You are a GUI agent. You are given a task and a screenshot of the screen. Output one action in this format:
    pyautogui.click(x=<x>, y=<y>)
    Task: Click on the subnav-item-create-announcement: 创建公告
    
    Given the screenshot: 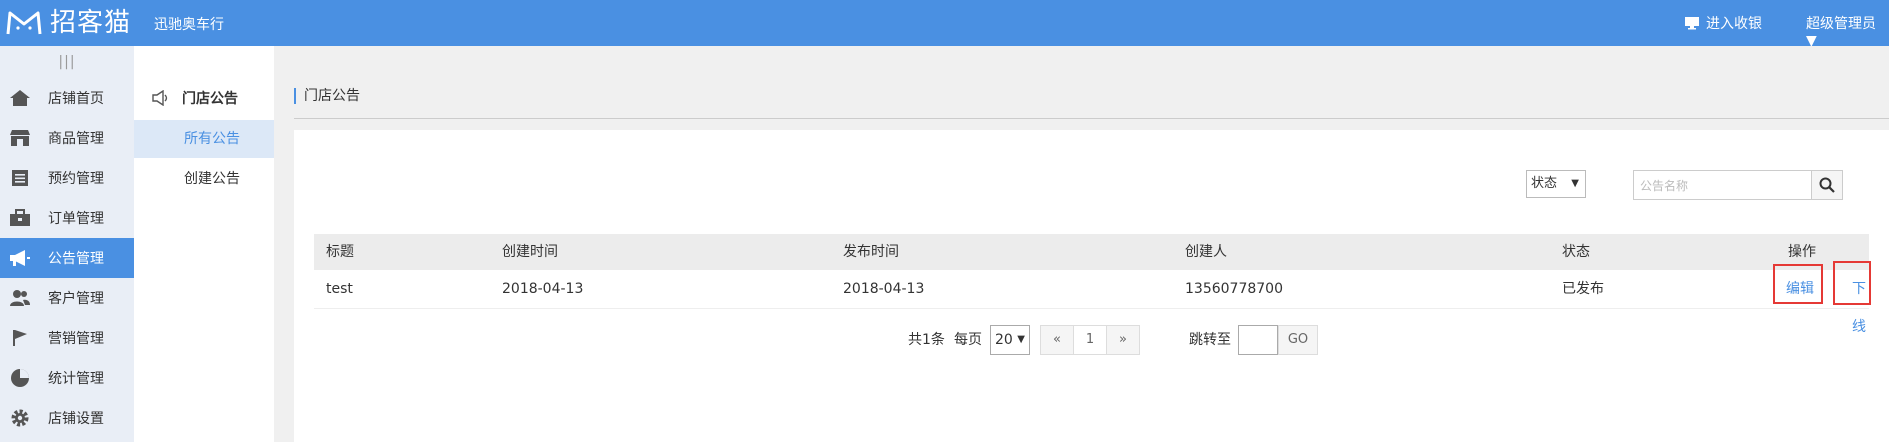 What is the action you would take?
    pyautogui.click(x=204, y=179)
    